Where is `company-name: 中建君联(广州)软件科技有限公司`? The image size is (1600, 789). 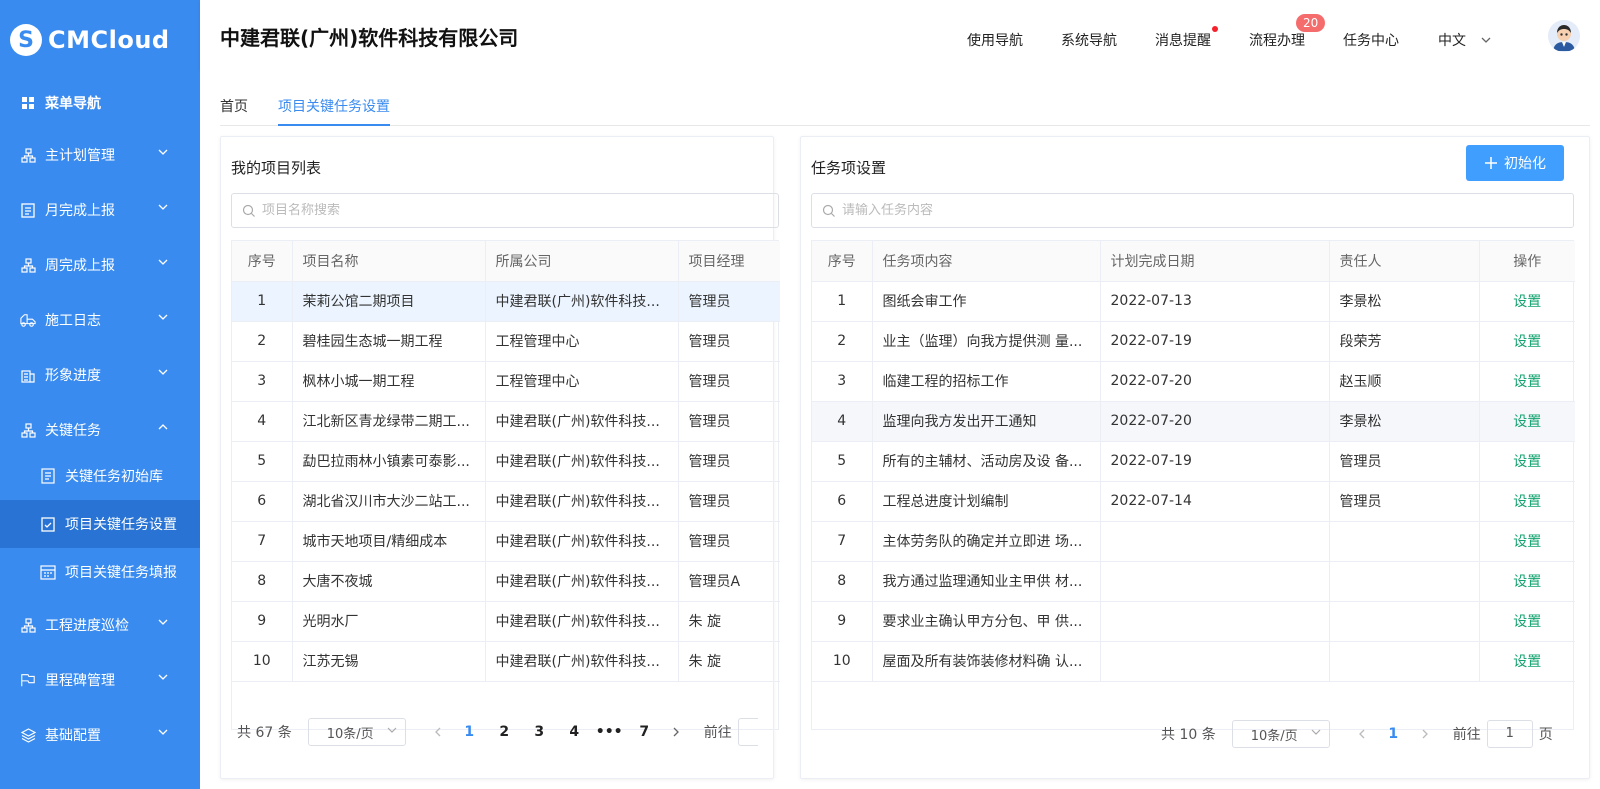 company-name: 中建君联(广州)软件科技有限公司 is located at coordinates (369, 38).